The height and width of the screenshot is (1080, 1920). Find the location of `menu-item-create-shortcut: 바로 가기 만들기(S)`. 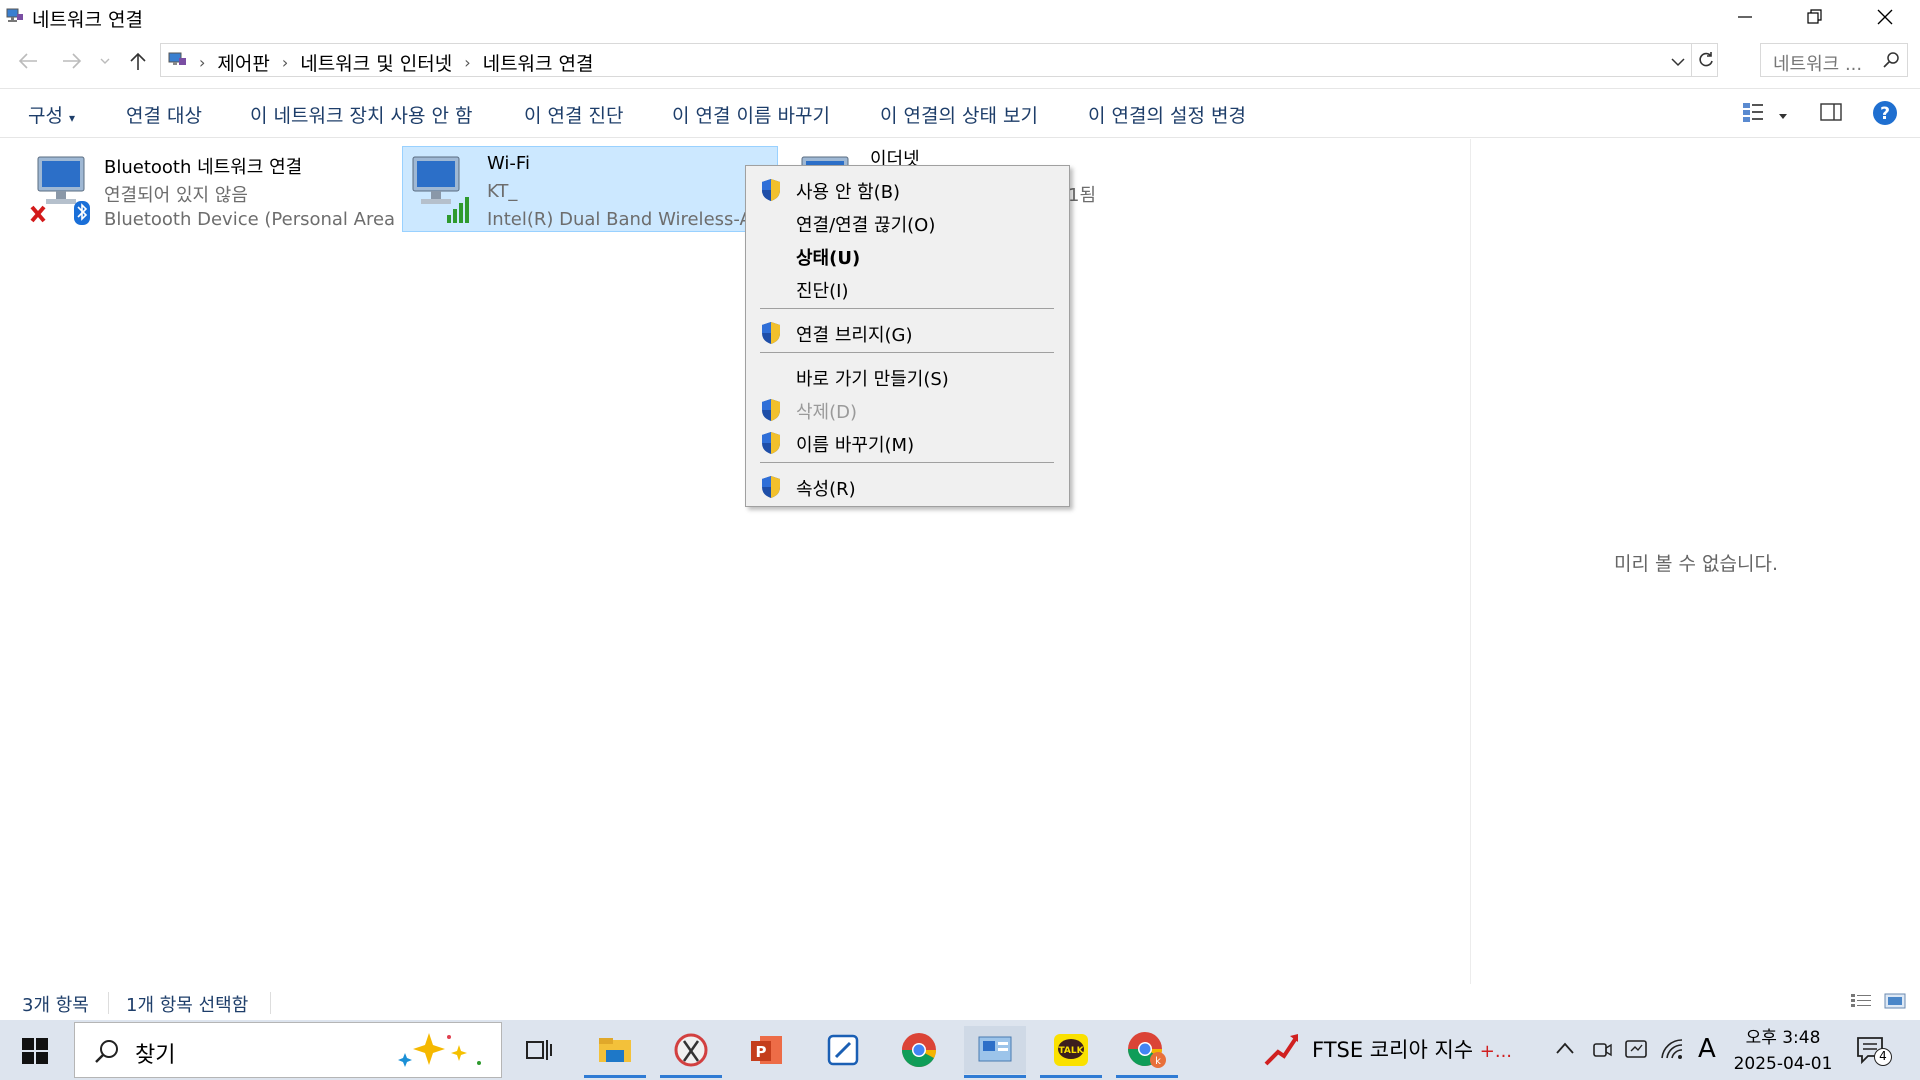

menu-item-create-shortcut: 바로 가기 만들기(S) is located at coordinates (907, 376).